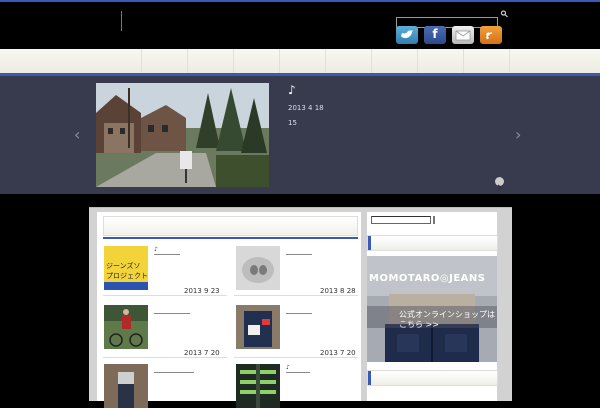 The image size is (600, 408). I want to click on slide-photo, so click(182, 135).